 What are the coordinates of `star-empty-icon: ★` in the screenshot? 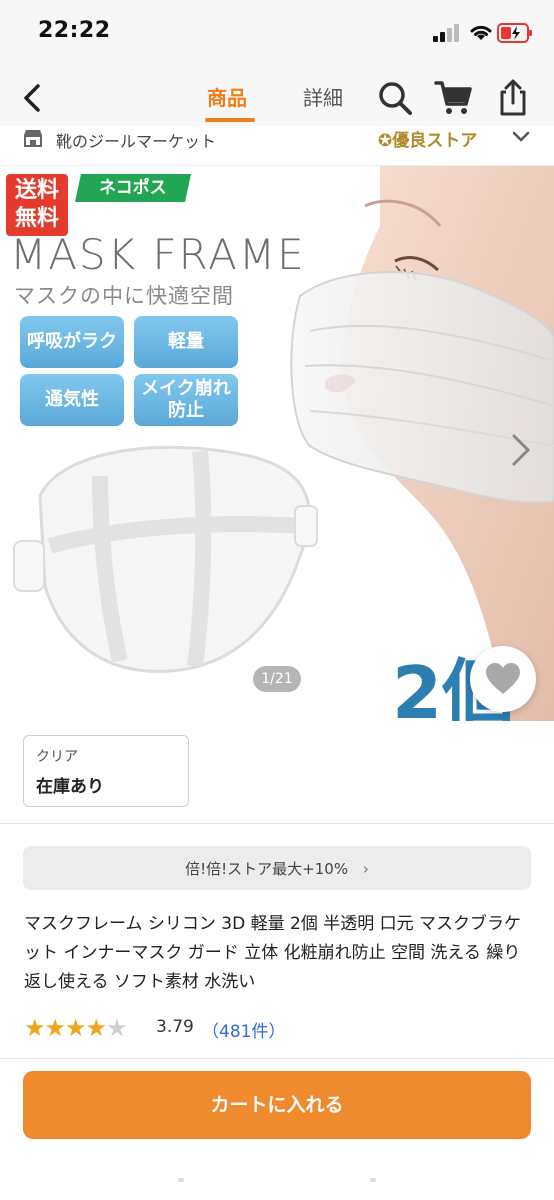 It's located at (116, 1028).